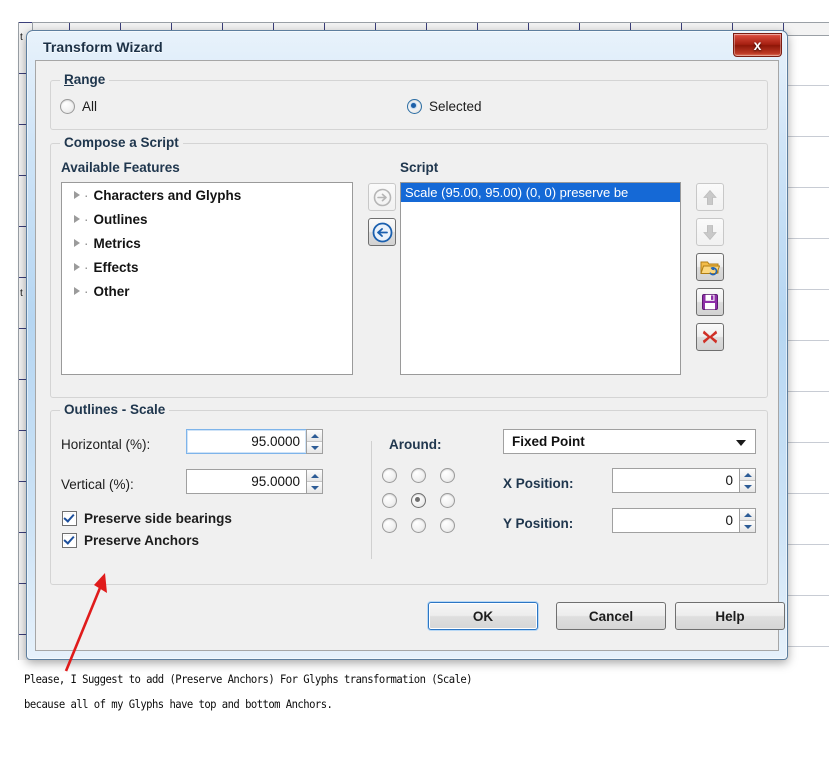  I want to click on y-position-spinner: 0, so click(684, 520).